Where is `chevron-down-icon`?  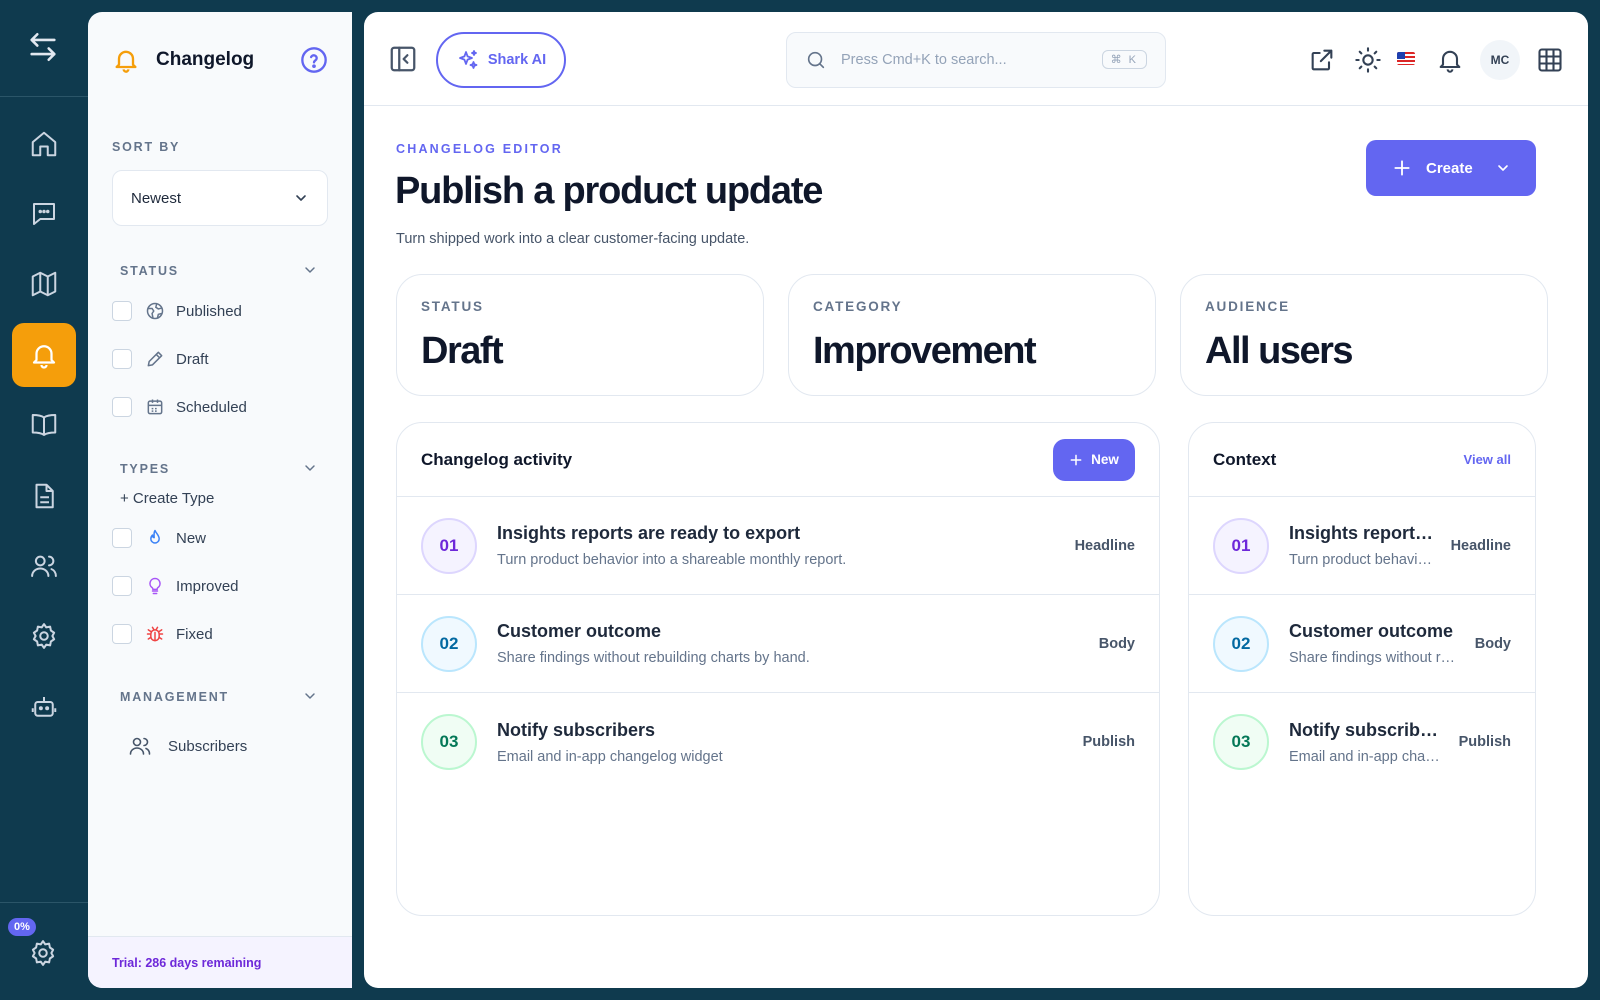
chevron-down-icon is located at coordinates (301, 198).